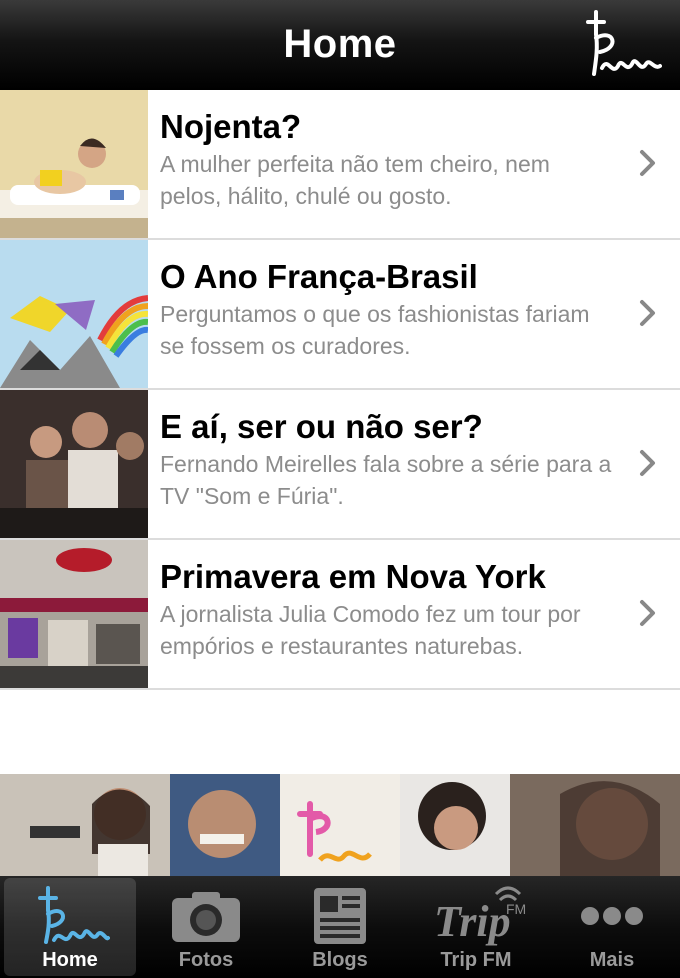 Image resolution: width=680 pixels, height=978 pixels. I want to click on tab-label: Trip FM, so click(476, 960).